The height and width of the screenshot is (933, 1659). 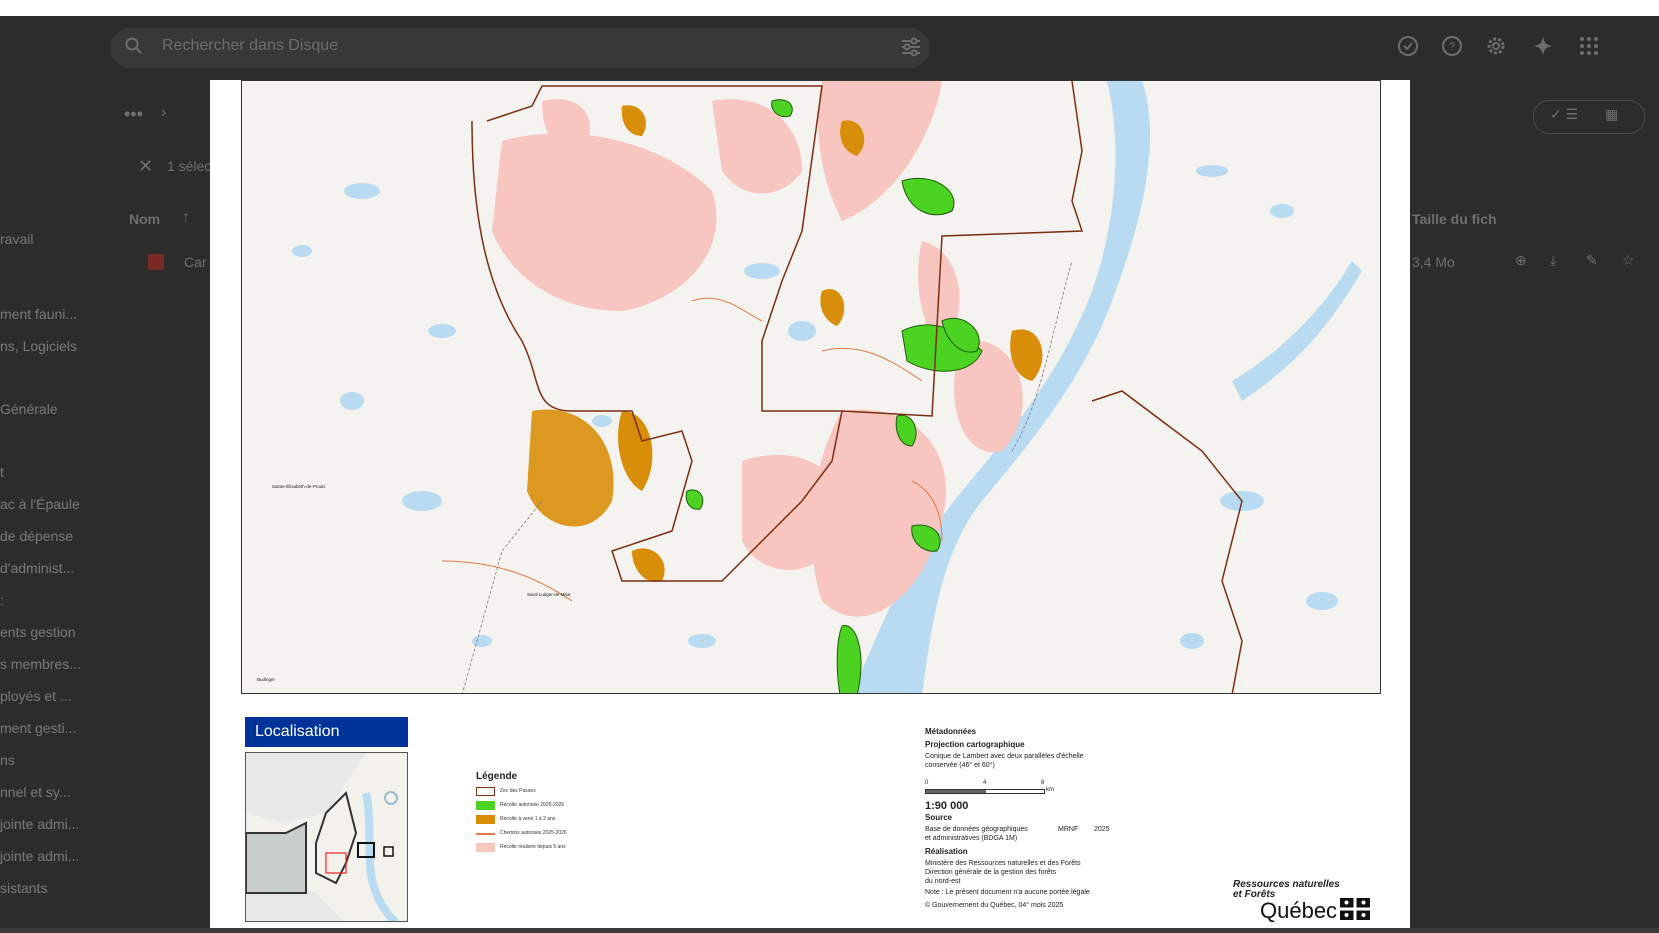 I want to click on source-year: 2025, so click(x=1102, y=829).